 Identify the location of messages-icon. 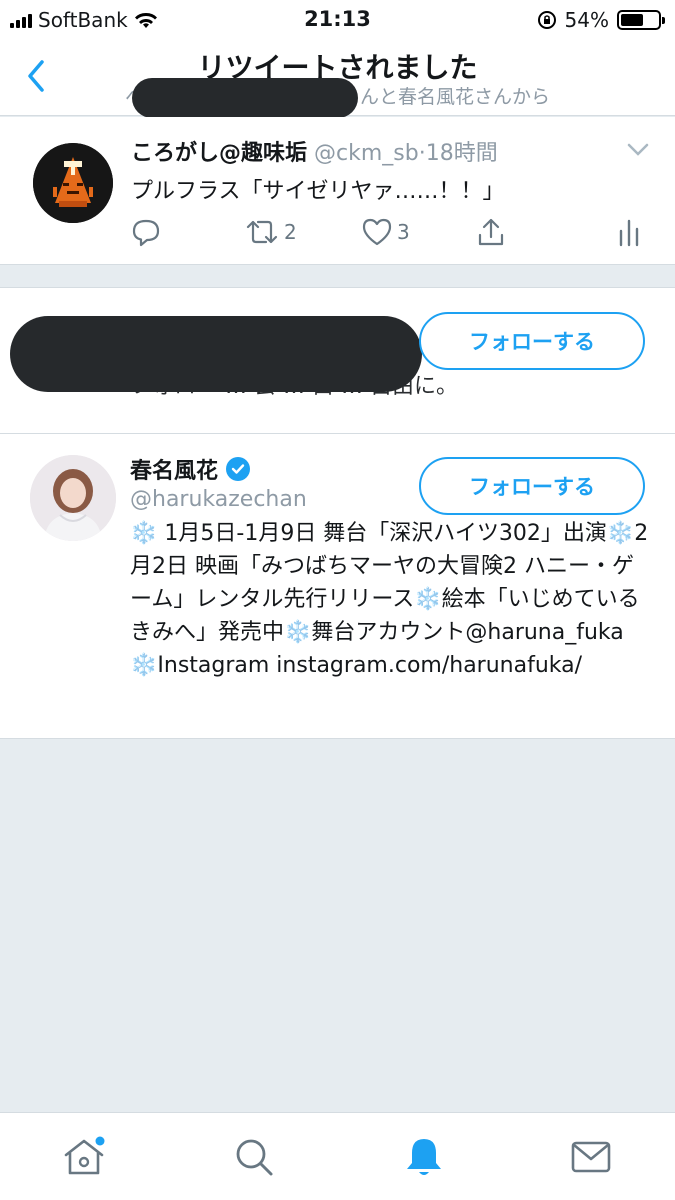
(591, 1157).